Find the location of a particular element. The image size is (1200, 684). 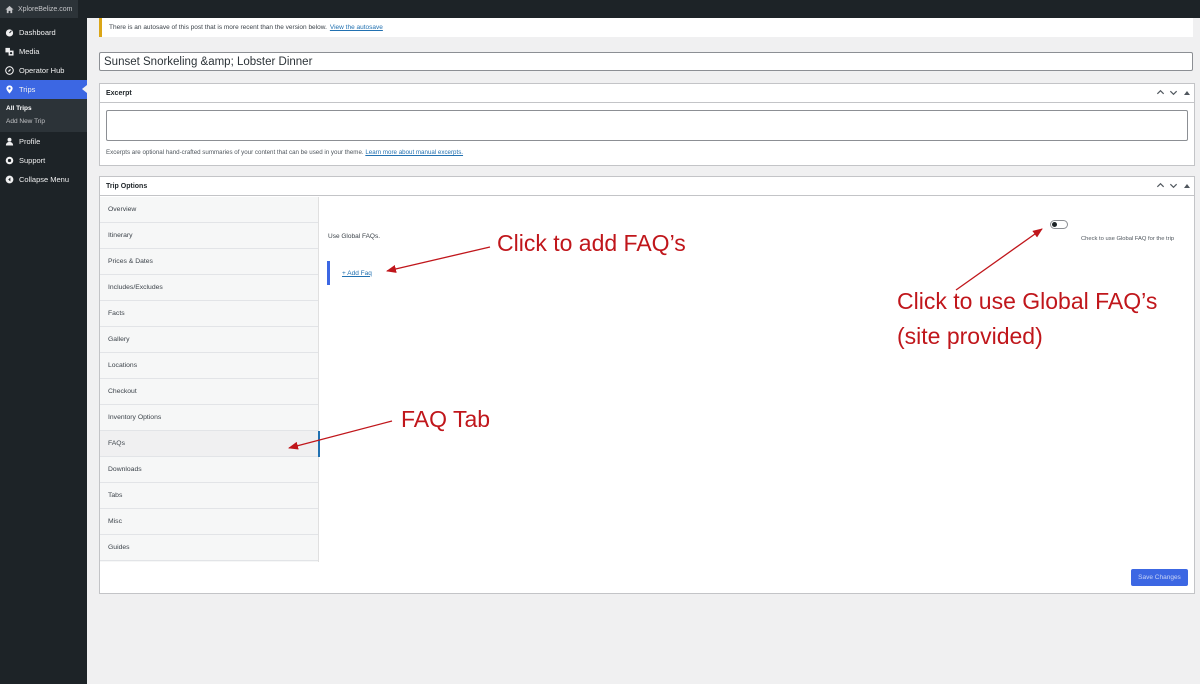

compass-icon is located at coordinates (9, 70).